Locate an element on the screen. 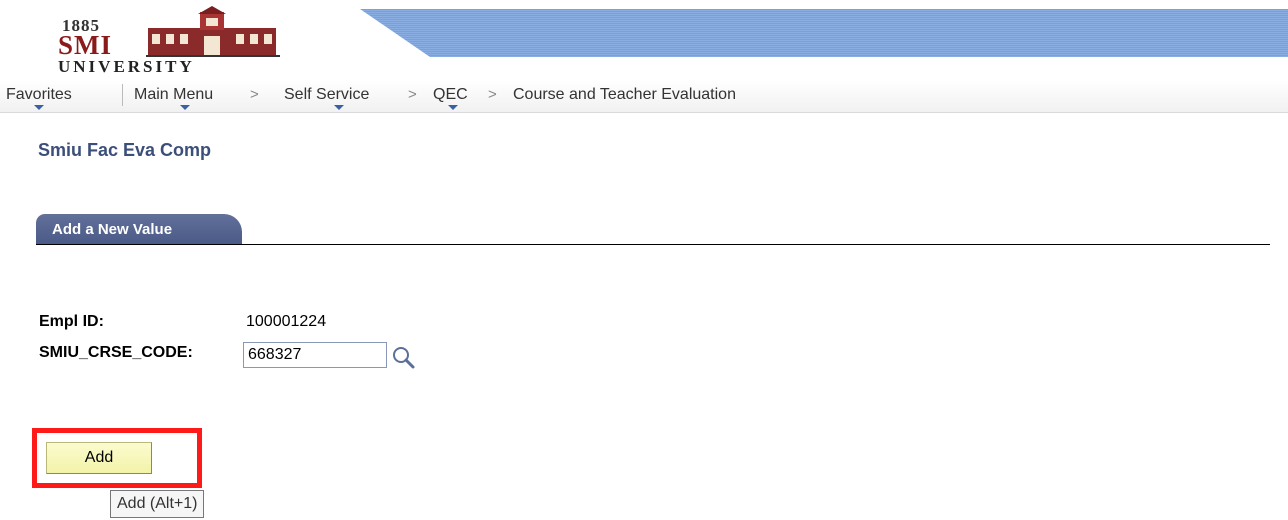 The image size is (1288, 520). empl-id-value: 100001224 is located at coordinates (286, 321).